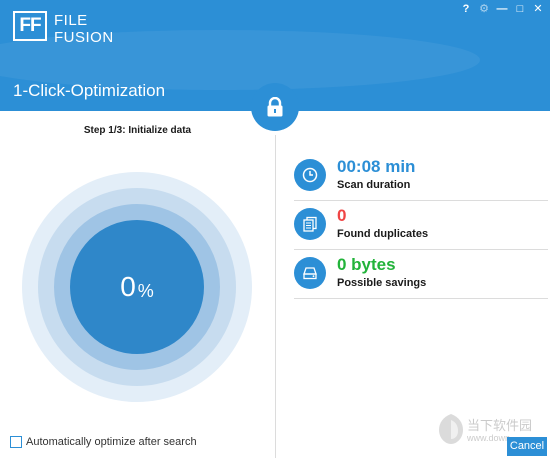 The width and height of the screenshot is (550, 458). What do you see at coordinates (89, 90) in the screenshot?
I see `page-title: 1-Click-Optimization` at bounding box center [89, 90].